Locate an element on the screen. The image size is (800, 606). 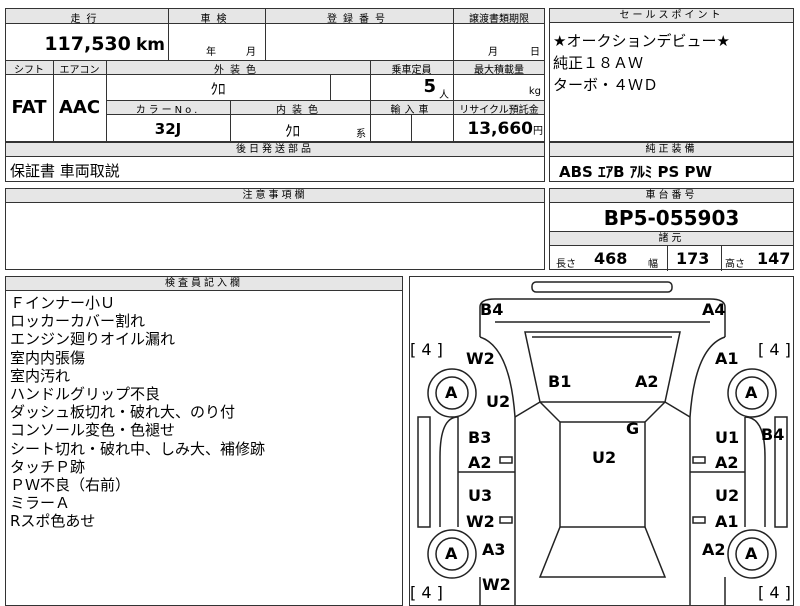
capacity-value: 5 is located at coordinates (429, 86).